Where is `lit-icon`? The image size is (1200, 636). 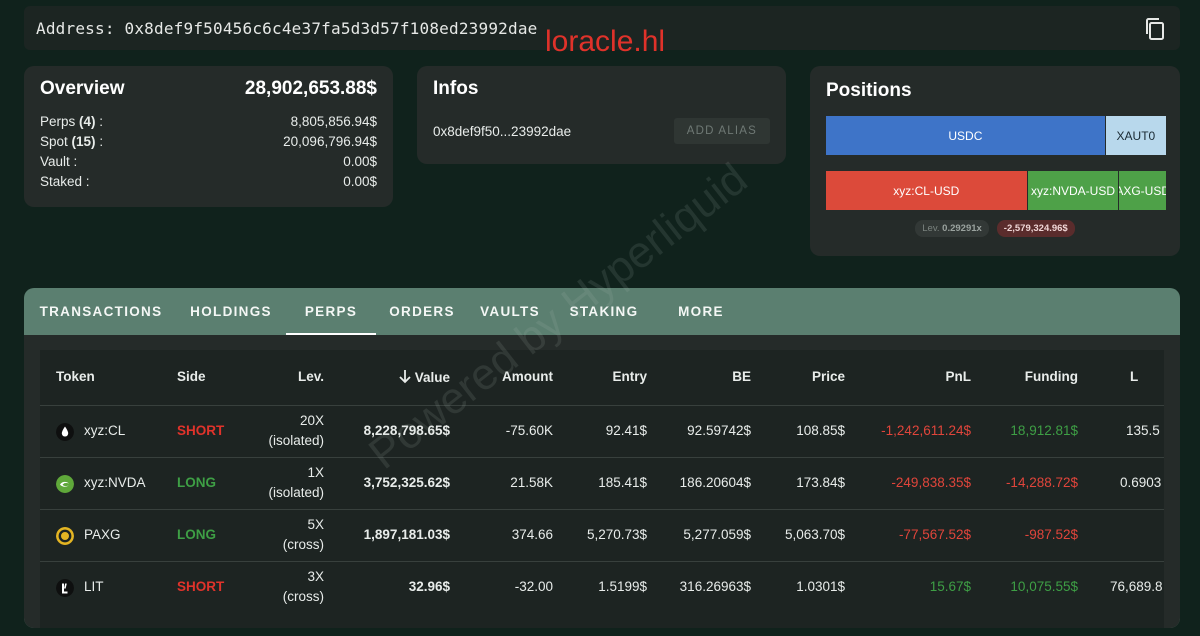
lit-icon is located at coordinates (65, 588).